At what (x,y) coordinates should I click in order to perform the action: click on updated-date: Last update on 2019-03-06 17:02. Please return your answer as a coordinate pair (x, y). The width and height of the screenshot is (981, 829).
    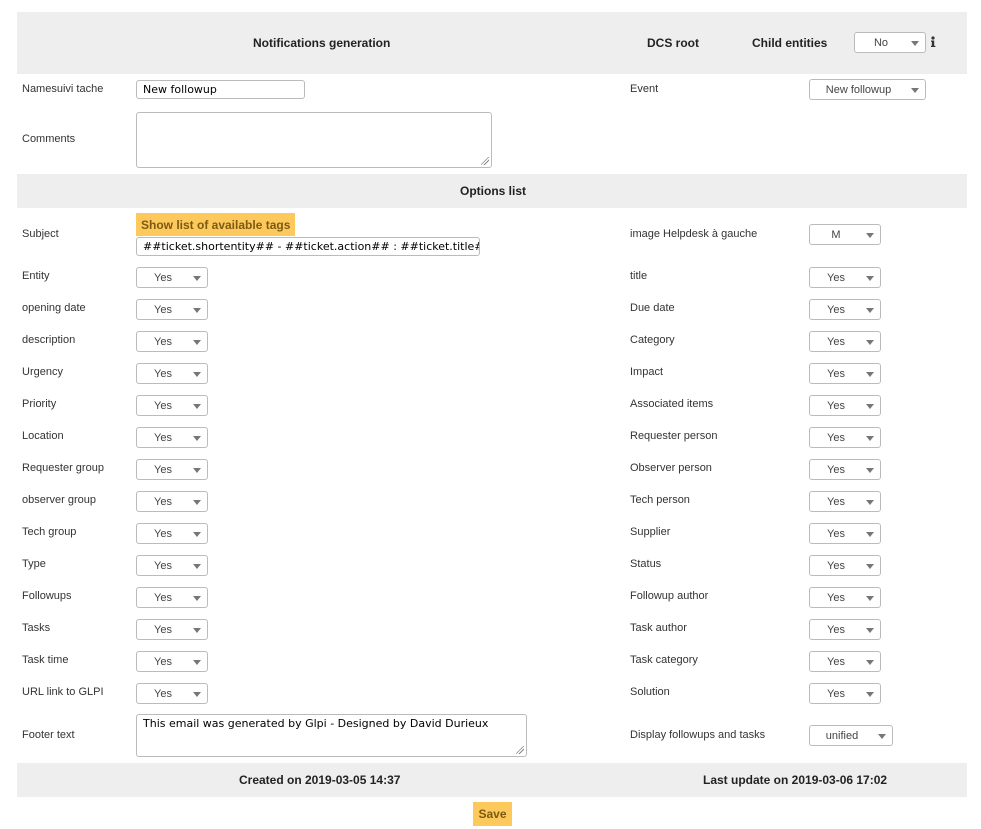
    Looking at the image, I should click on (795, 780).